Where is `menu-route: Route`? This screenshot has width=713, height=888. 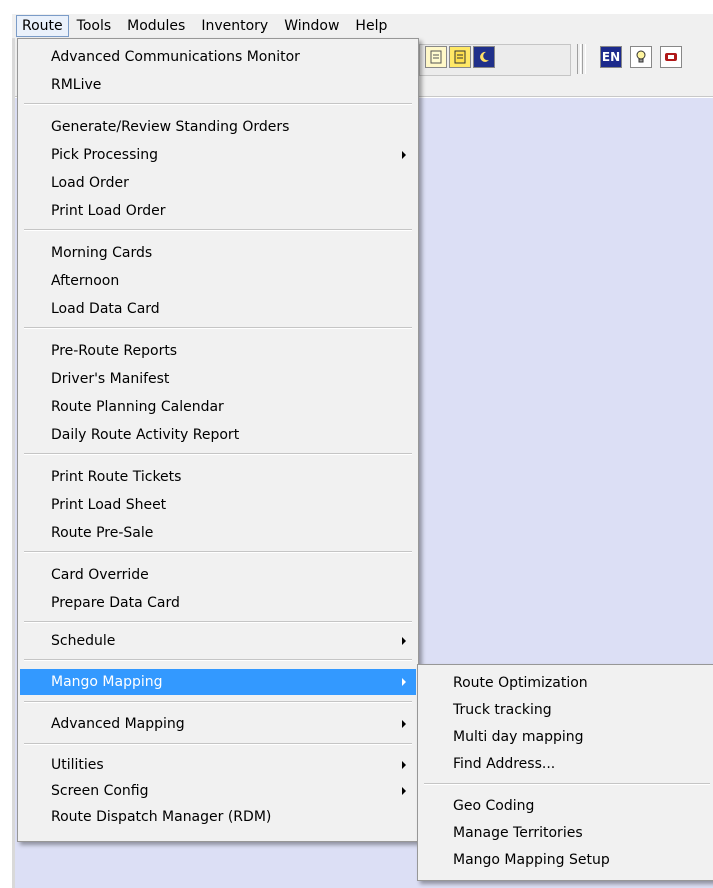 menu-route: Route is located at coordinates (42, 26).